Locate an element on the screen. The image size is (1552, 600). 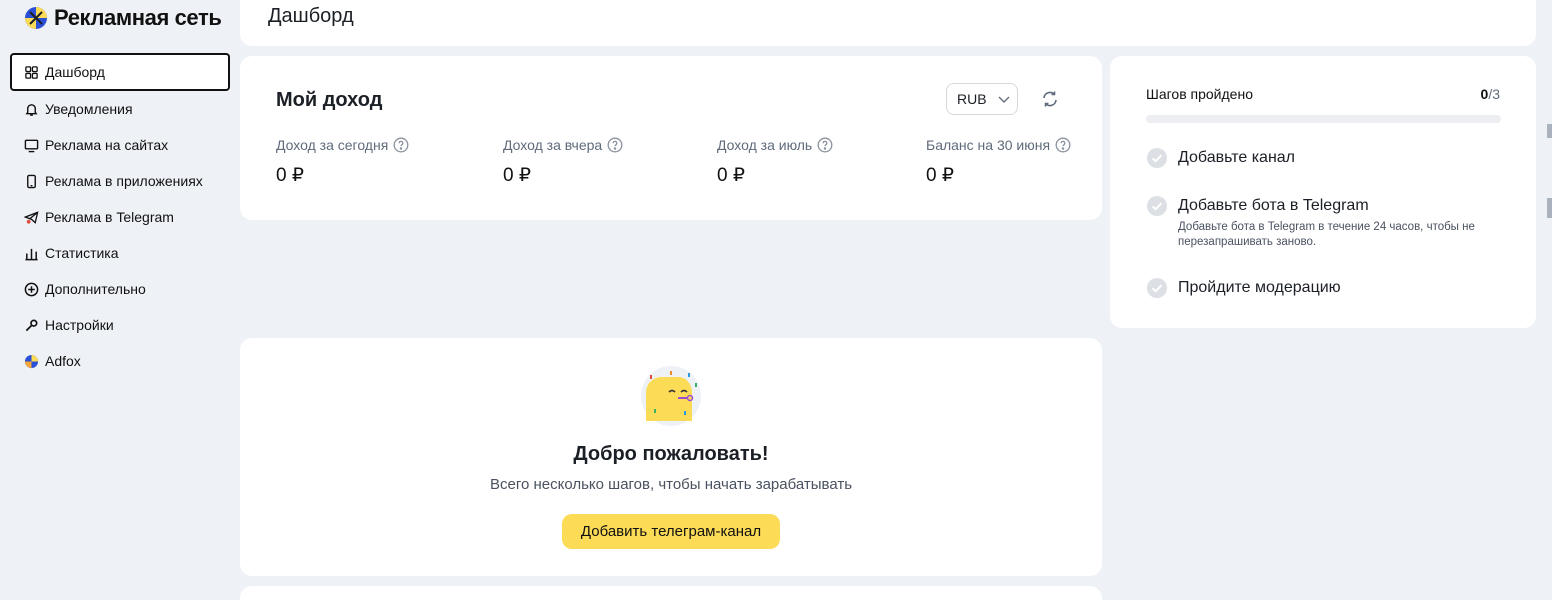
steps-counter: 0/3 is located at coordinates (1490, 94).